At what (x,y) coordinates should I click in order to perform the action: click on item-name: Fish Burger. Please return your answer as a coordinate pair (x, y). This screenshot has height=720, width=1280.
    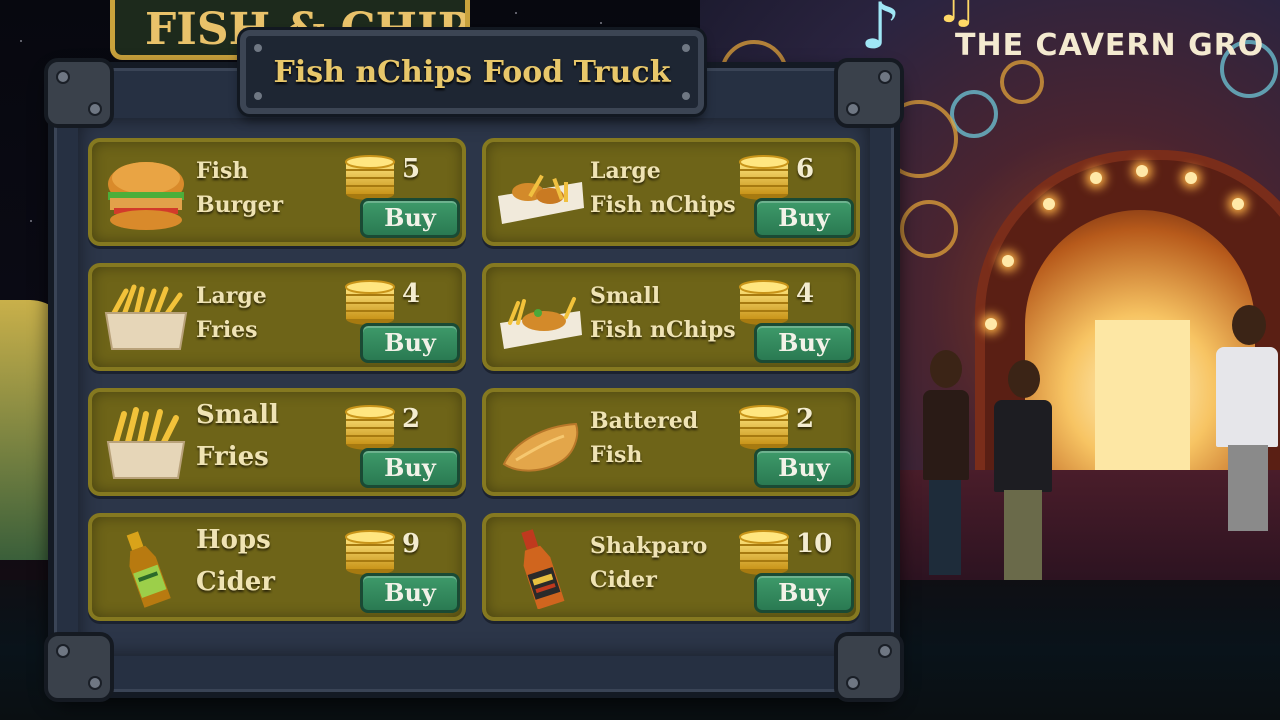
    Looking at the image, I should click on (240, 188).